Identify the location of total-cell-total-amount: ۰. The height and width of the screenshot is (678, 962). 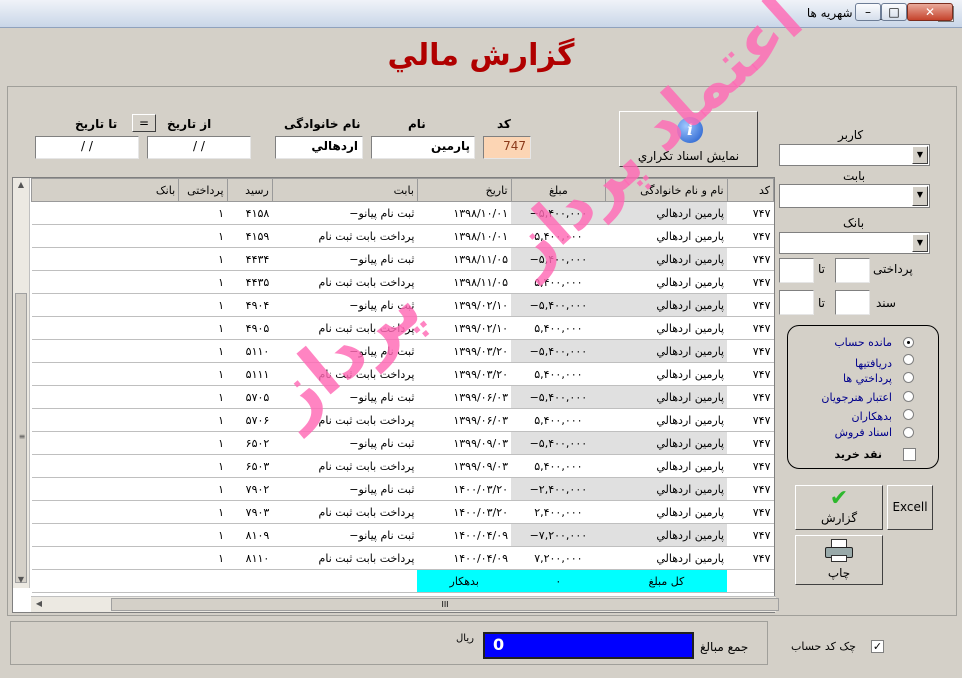
(558, 581).